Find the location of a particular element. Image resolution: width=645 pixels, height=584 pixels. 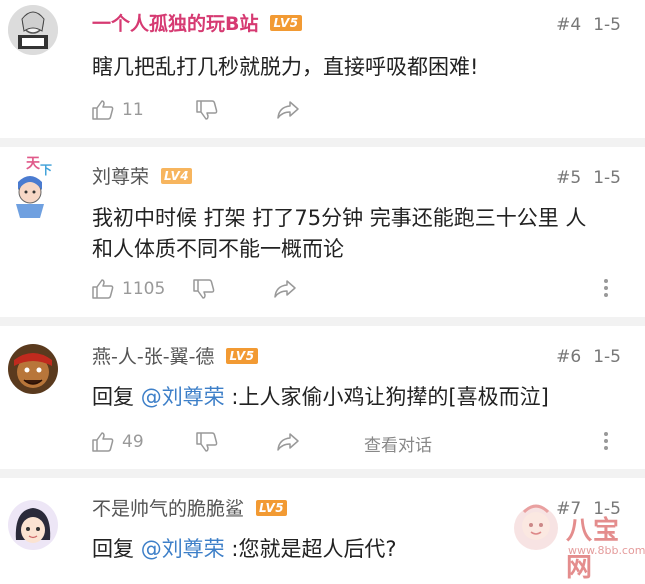

comment-content: 回复 @刘尊荣 :上人家偷小鸡让狗撵的[喜极而泣] is located at coordinates (358, 397).